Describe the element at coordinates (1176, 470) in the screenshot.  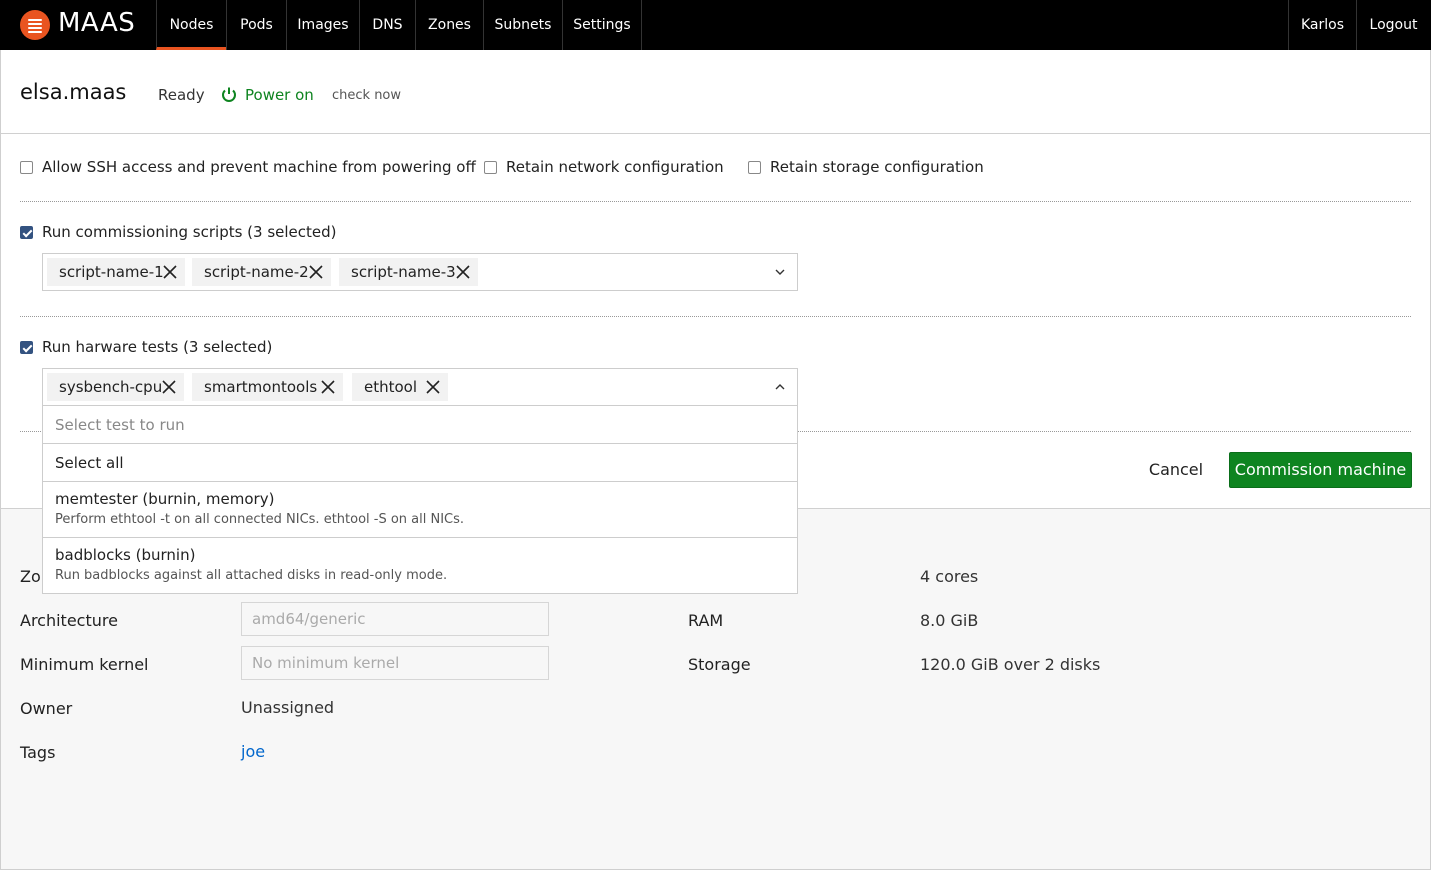
I see `cancel-button: Cancel` at that location.